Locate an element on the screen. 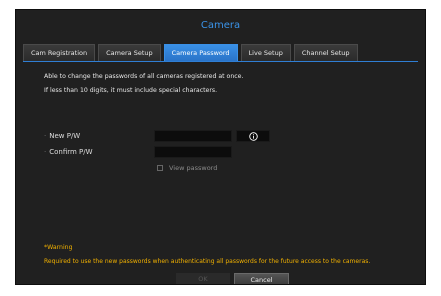 This screenshot has height=296, width=441. tab-cam-registration: Cam Registration is located at coordinates (59, 52).